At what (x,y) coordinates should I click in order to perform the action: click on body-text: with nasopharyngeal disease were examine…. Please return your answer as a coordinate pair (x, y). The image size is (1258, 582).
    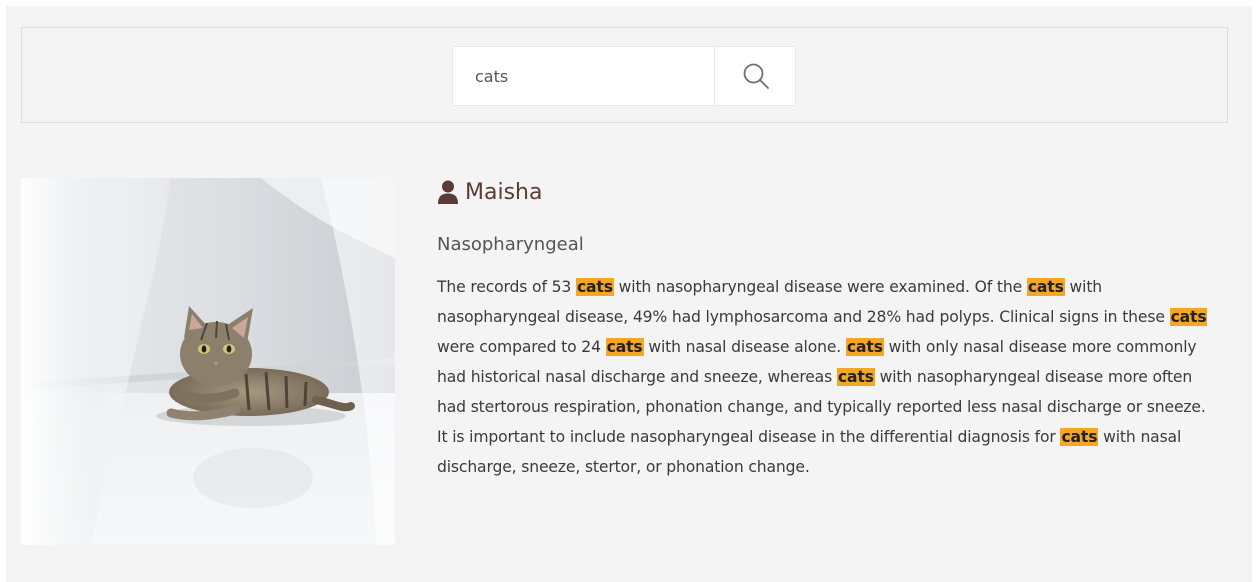
    Looking at the image, I should click on (820, 287).